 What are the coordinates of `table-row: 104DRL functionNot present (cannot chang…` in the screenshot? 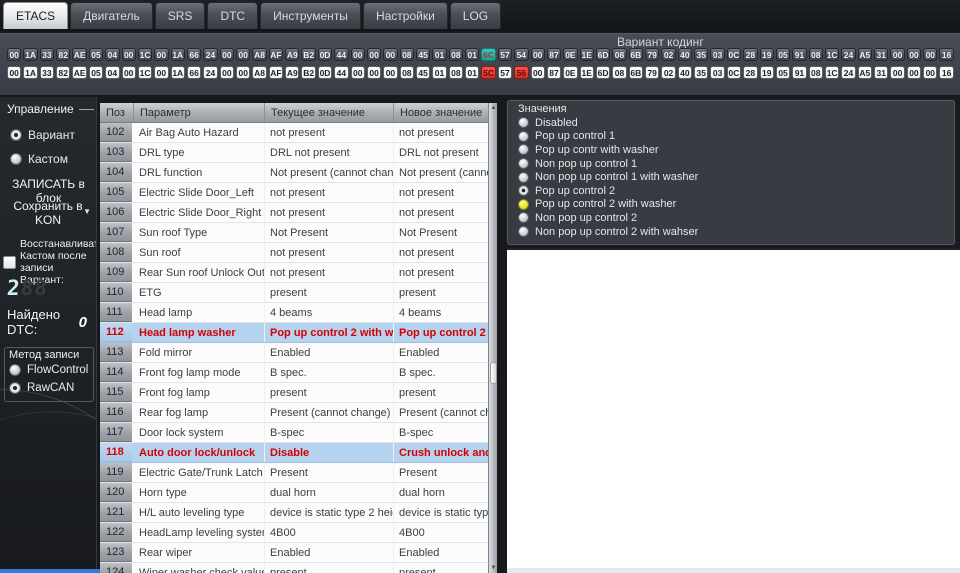 It's located at (294, 173).